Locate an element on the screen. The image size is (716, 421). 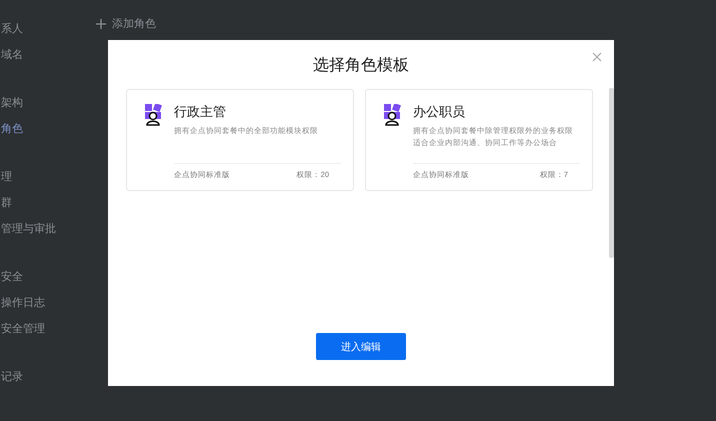
plus-icon is located at coordinates (101, 23).